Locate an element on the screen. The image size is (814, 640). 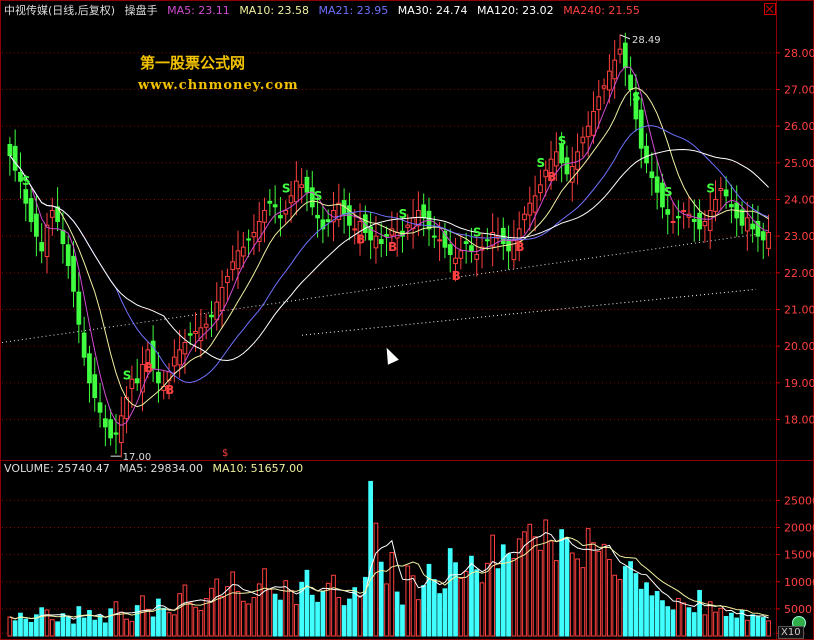
tool-name: 操盘手 is located at coordinates (141, 10).